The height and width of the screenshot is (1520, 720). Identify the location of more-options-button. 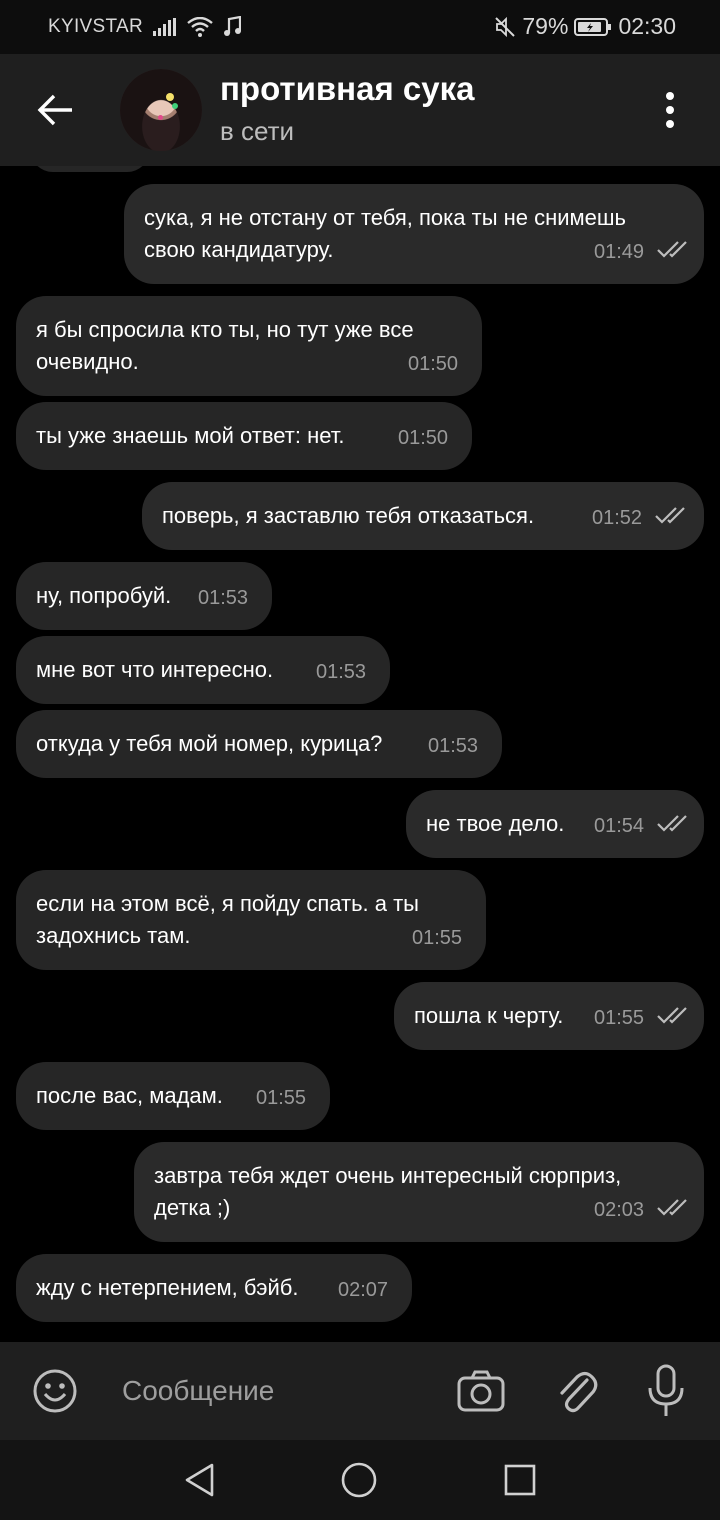
(670, 110).